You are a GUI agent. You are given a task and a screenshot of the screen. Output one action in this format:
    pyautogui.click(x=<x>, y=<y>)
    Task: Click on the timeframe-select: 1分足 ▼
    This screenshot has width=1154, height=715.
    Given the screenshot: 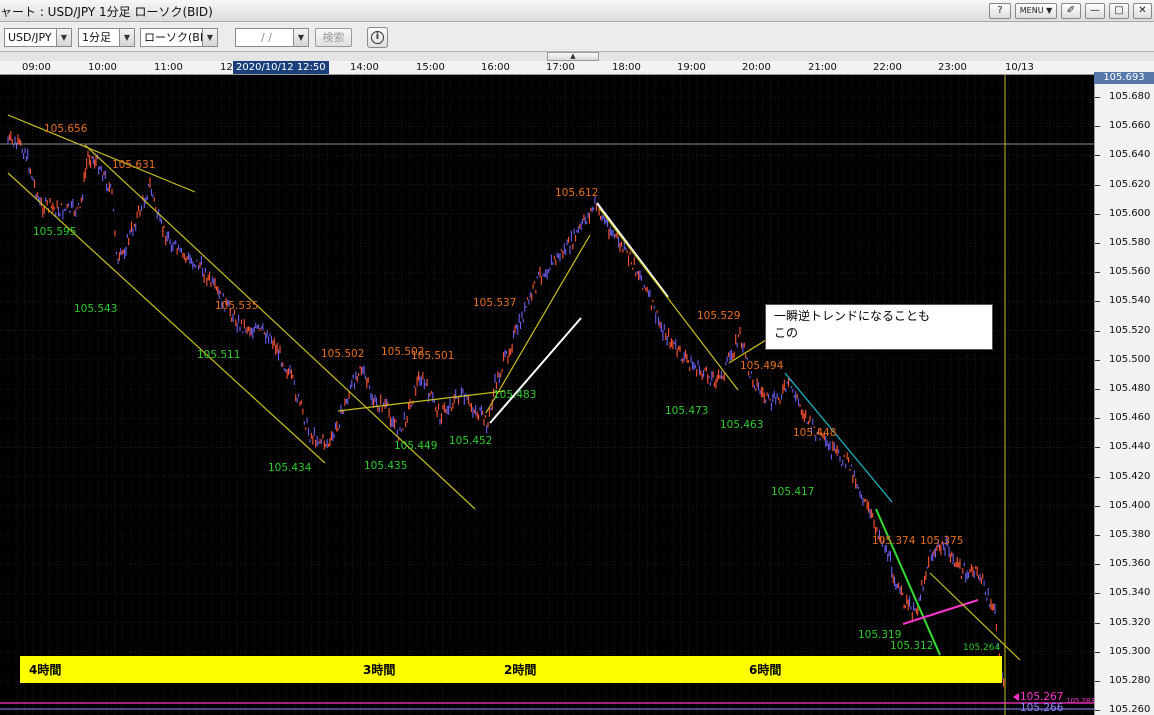 What is the action you would take?
    pyautogui.click(x=106, y=37)
    